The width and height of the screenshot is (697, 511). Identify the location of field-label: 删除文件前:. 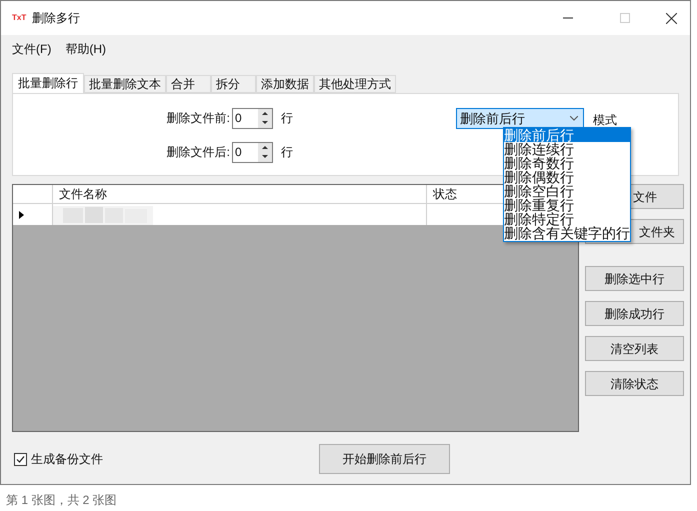
(198, 118).